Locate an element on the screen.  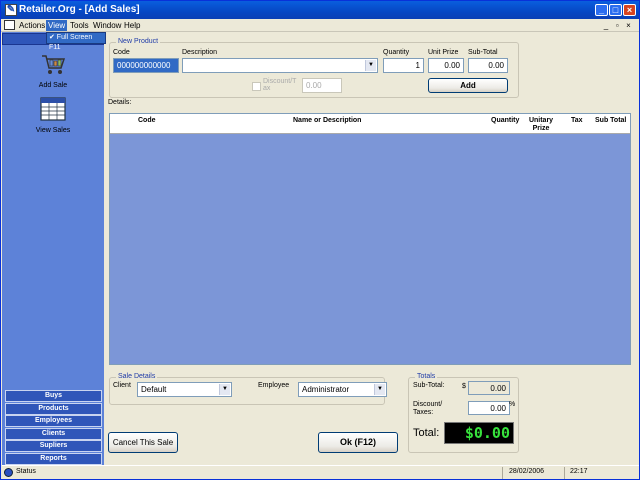
totals-subtotal-value: 0.00 is located at coordinates (489, 388).